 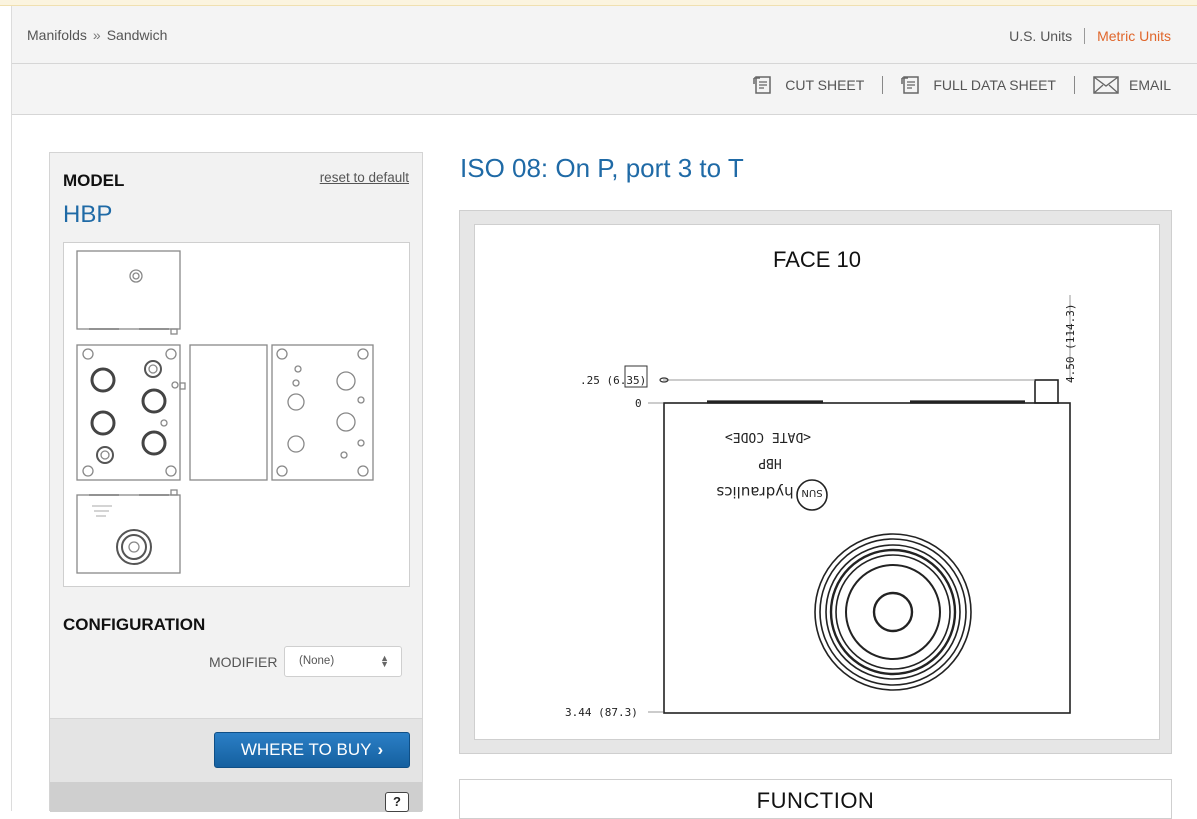 I want to click on manifold-thumbnail-drawing, so click(x=225, y=412).